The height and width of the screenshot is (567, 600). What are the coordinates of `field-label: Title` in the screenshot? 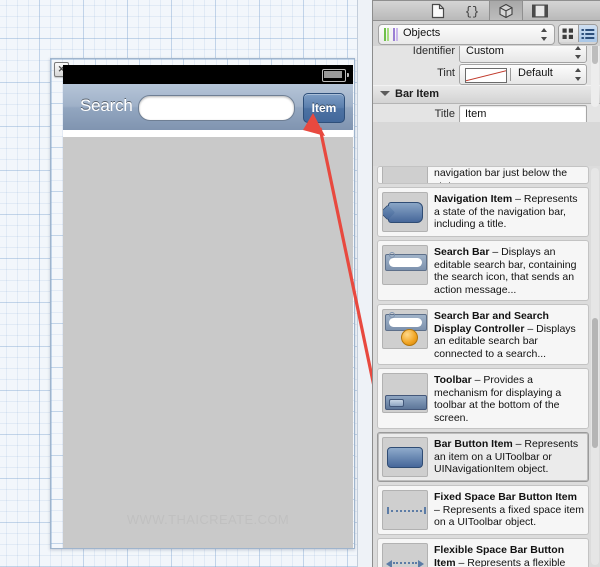 It's located at (444, 114).